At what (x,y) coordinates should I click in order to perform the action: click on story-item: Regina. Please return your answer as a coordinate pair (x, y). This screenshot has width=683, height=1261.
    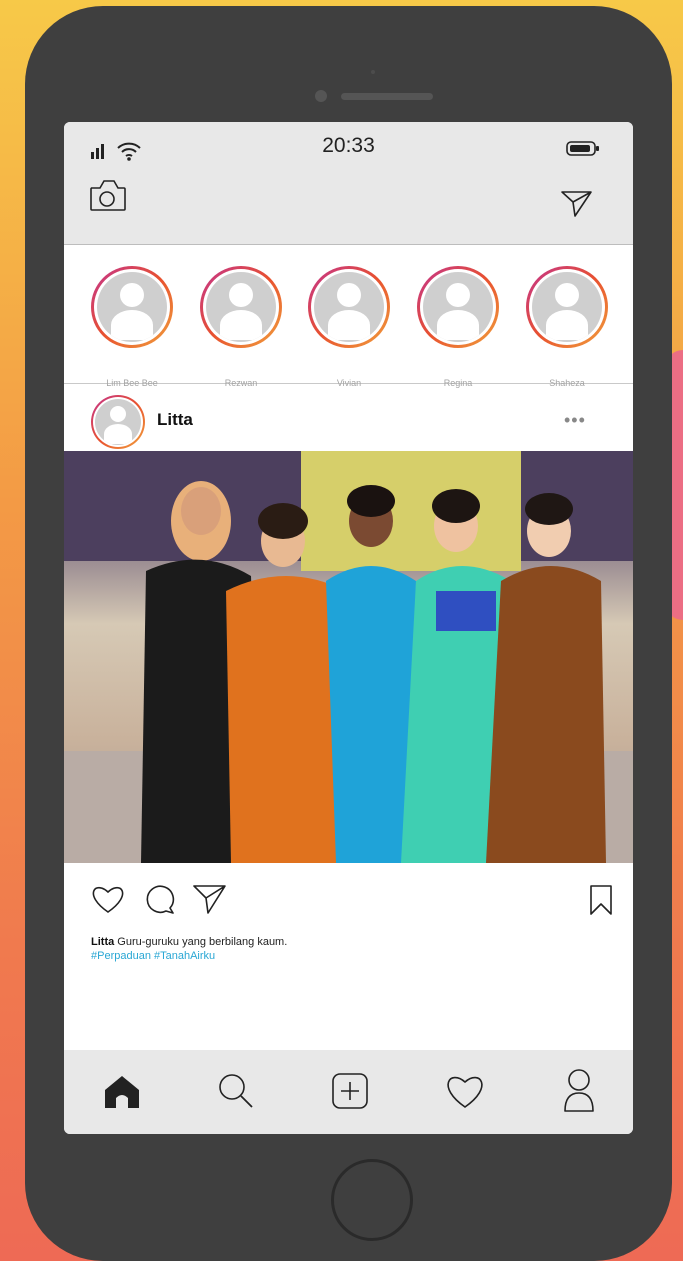
    Looking at the image, I should click on (458, 327).